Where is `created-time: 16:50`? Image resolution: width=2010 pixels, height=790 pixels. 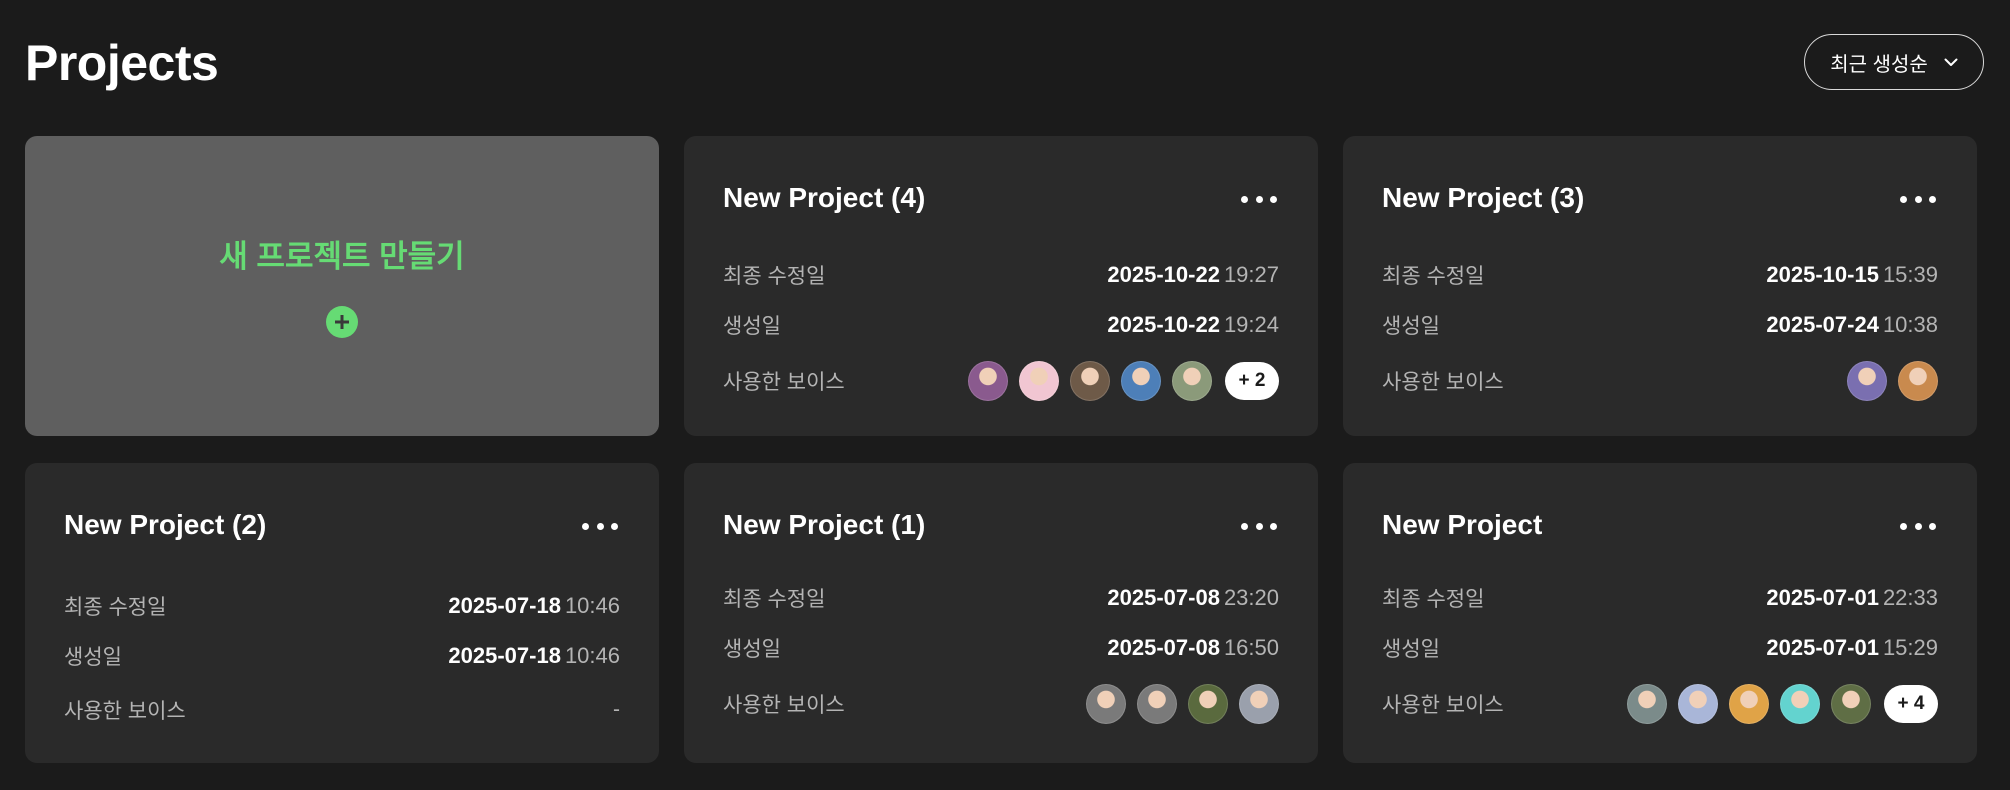 created-time: 16:50 is located at coordinates (1251, 647).